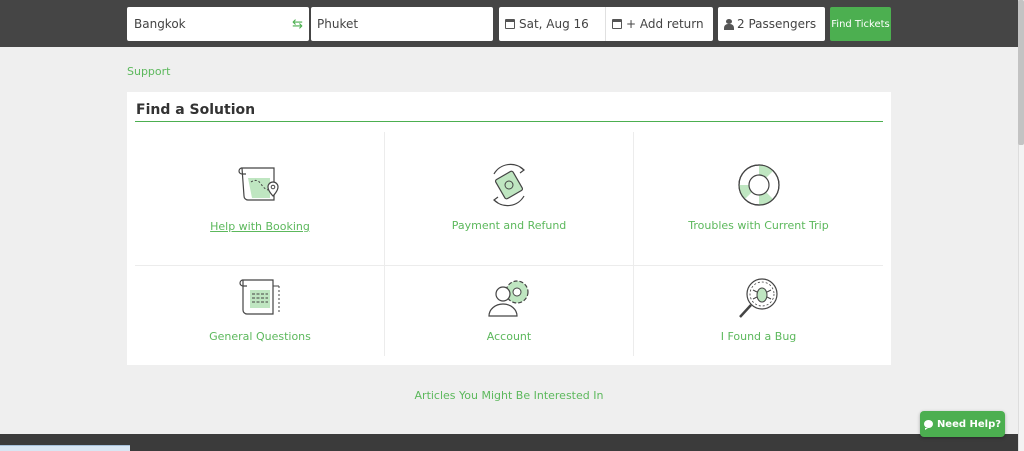 The width and height of the screenshot is (1024, 451). Describe the element at coordinates (148, 71) in the screenshot. I see `breadcrumb-support-link: Support` at that location.